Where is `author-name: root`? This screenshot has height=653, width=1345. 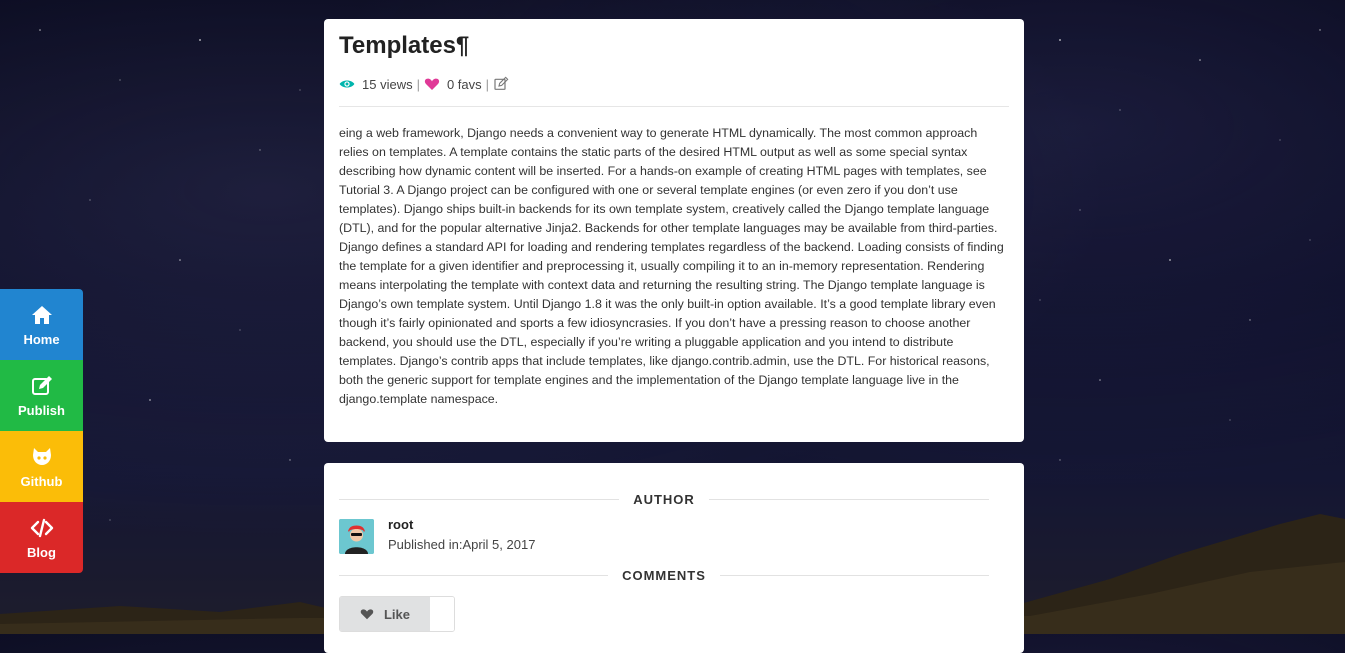
author-name: root is located at coordinates (461, 525).